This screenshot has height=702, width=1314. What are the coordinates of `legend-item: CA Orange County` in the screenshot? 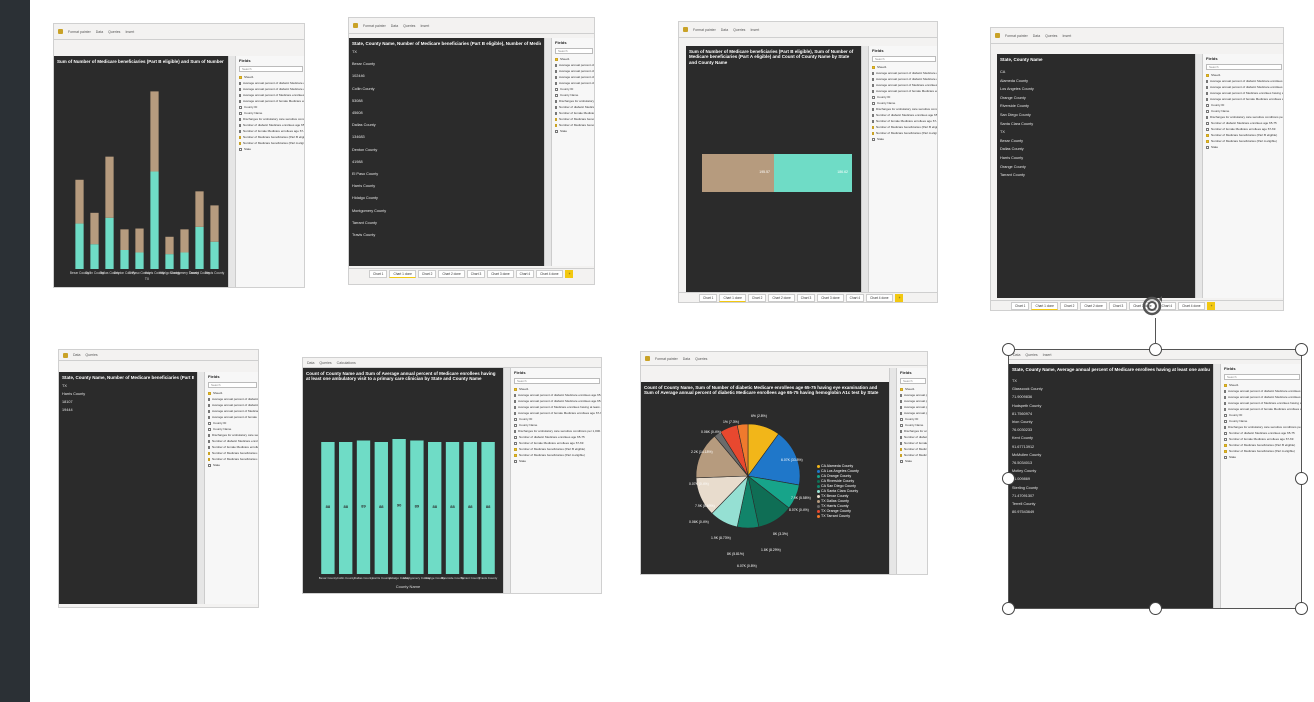 It's located at (834, 476).